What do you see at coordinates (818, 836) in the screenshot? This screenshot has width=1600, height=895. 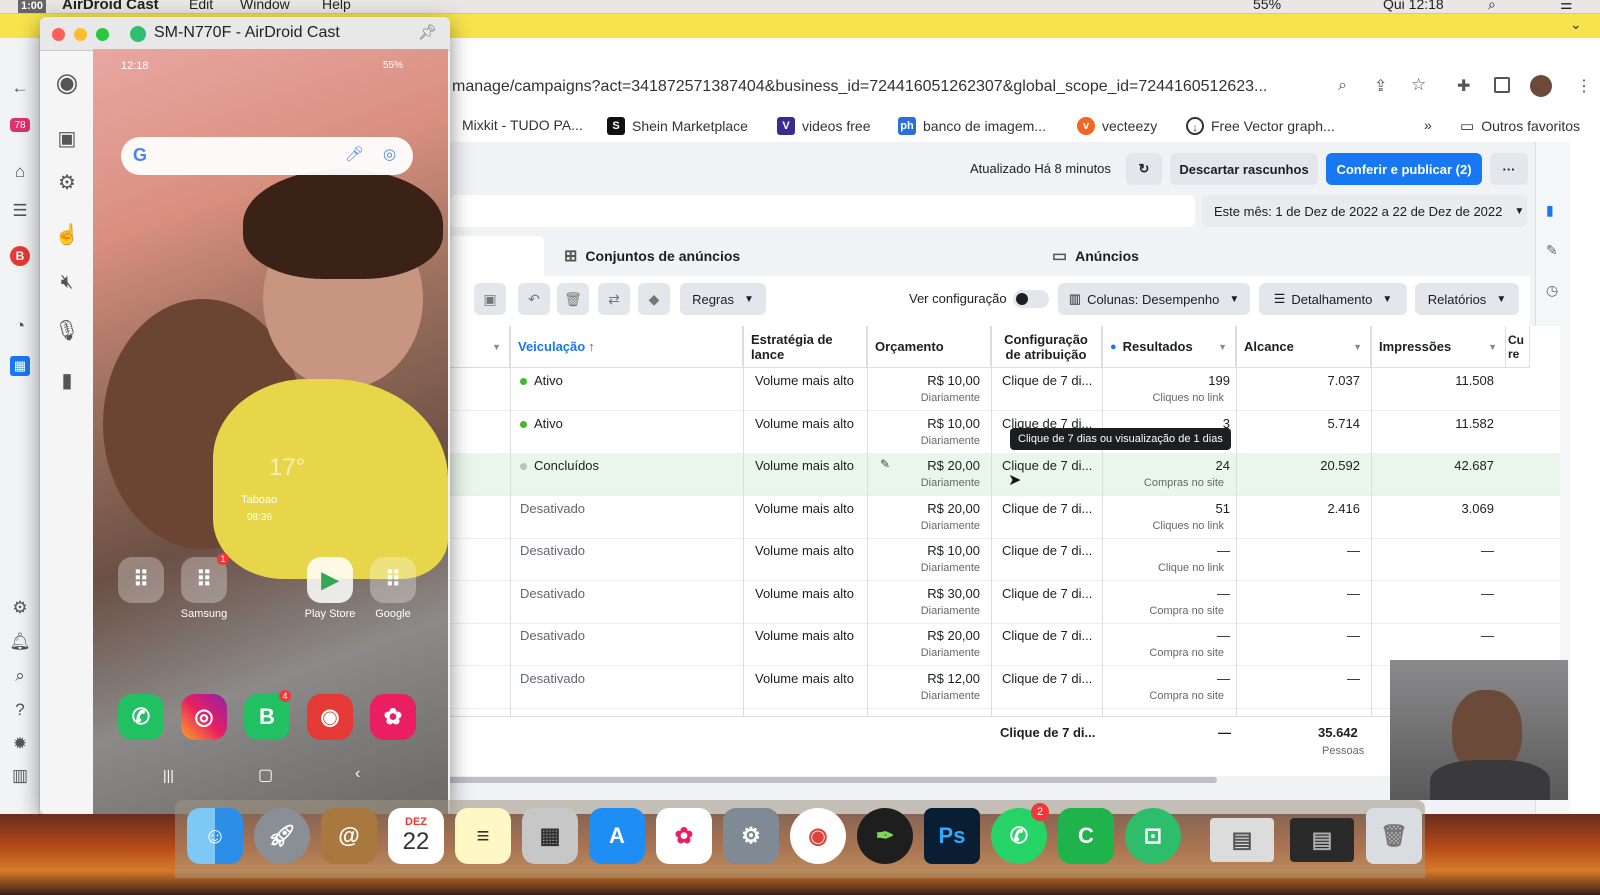 I see `dock-chrome: ◉` at bounding box center [818, 836].